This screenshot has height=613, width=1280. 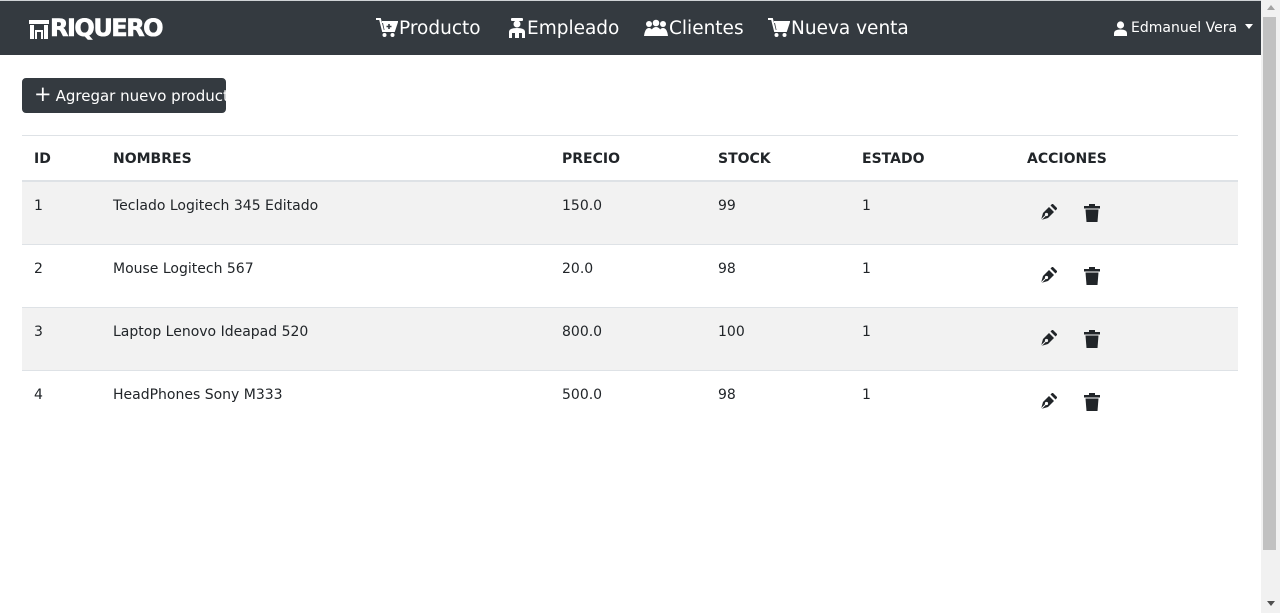 What do you see at coordinates (38, 332) in the screenshot?
I see `cell-id: 3` at bounding box center [38, 332].